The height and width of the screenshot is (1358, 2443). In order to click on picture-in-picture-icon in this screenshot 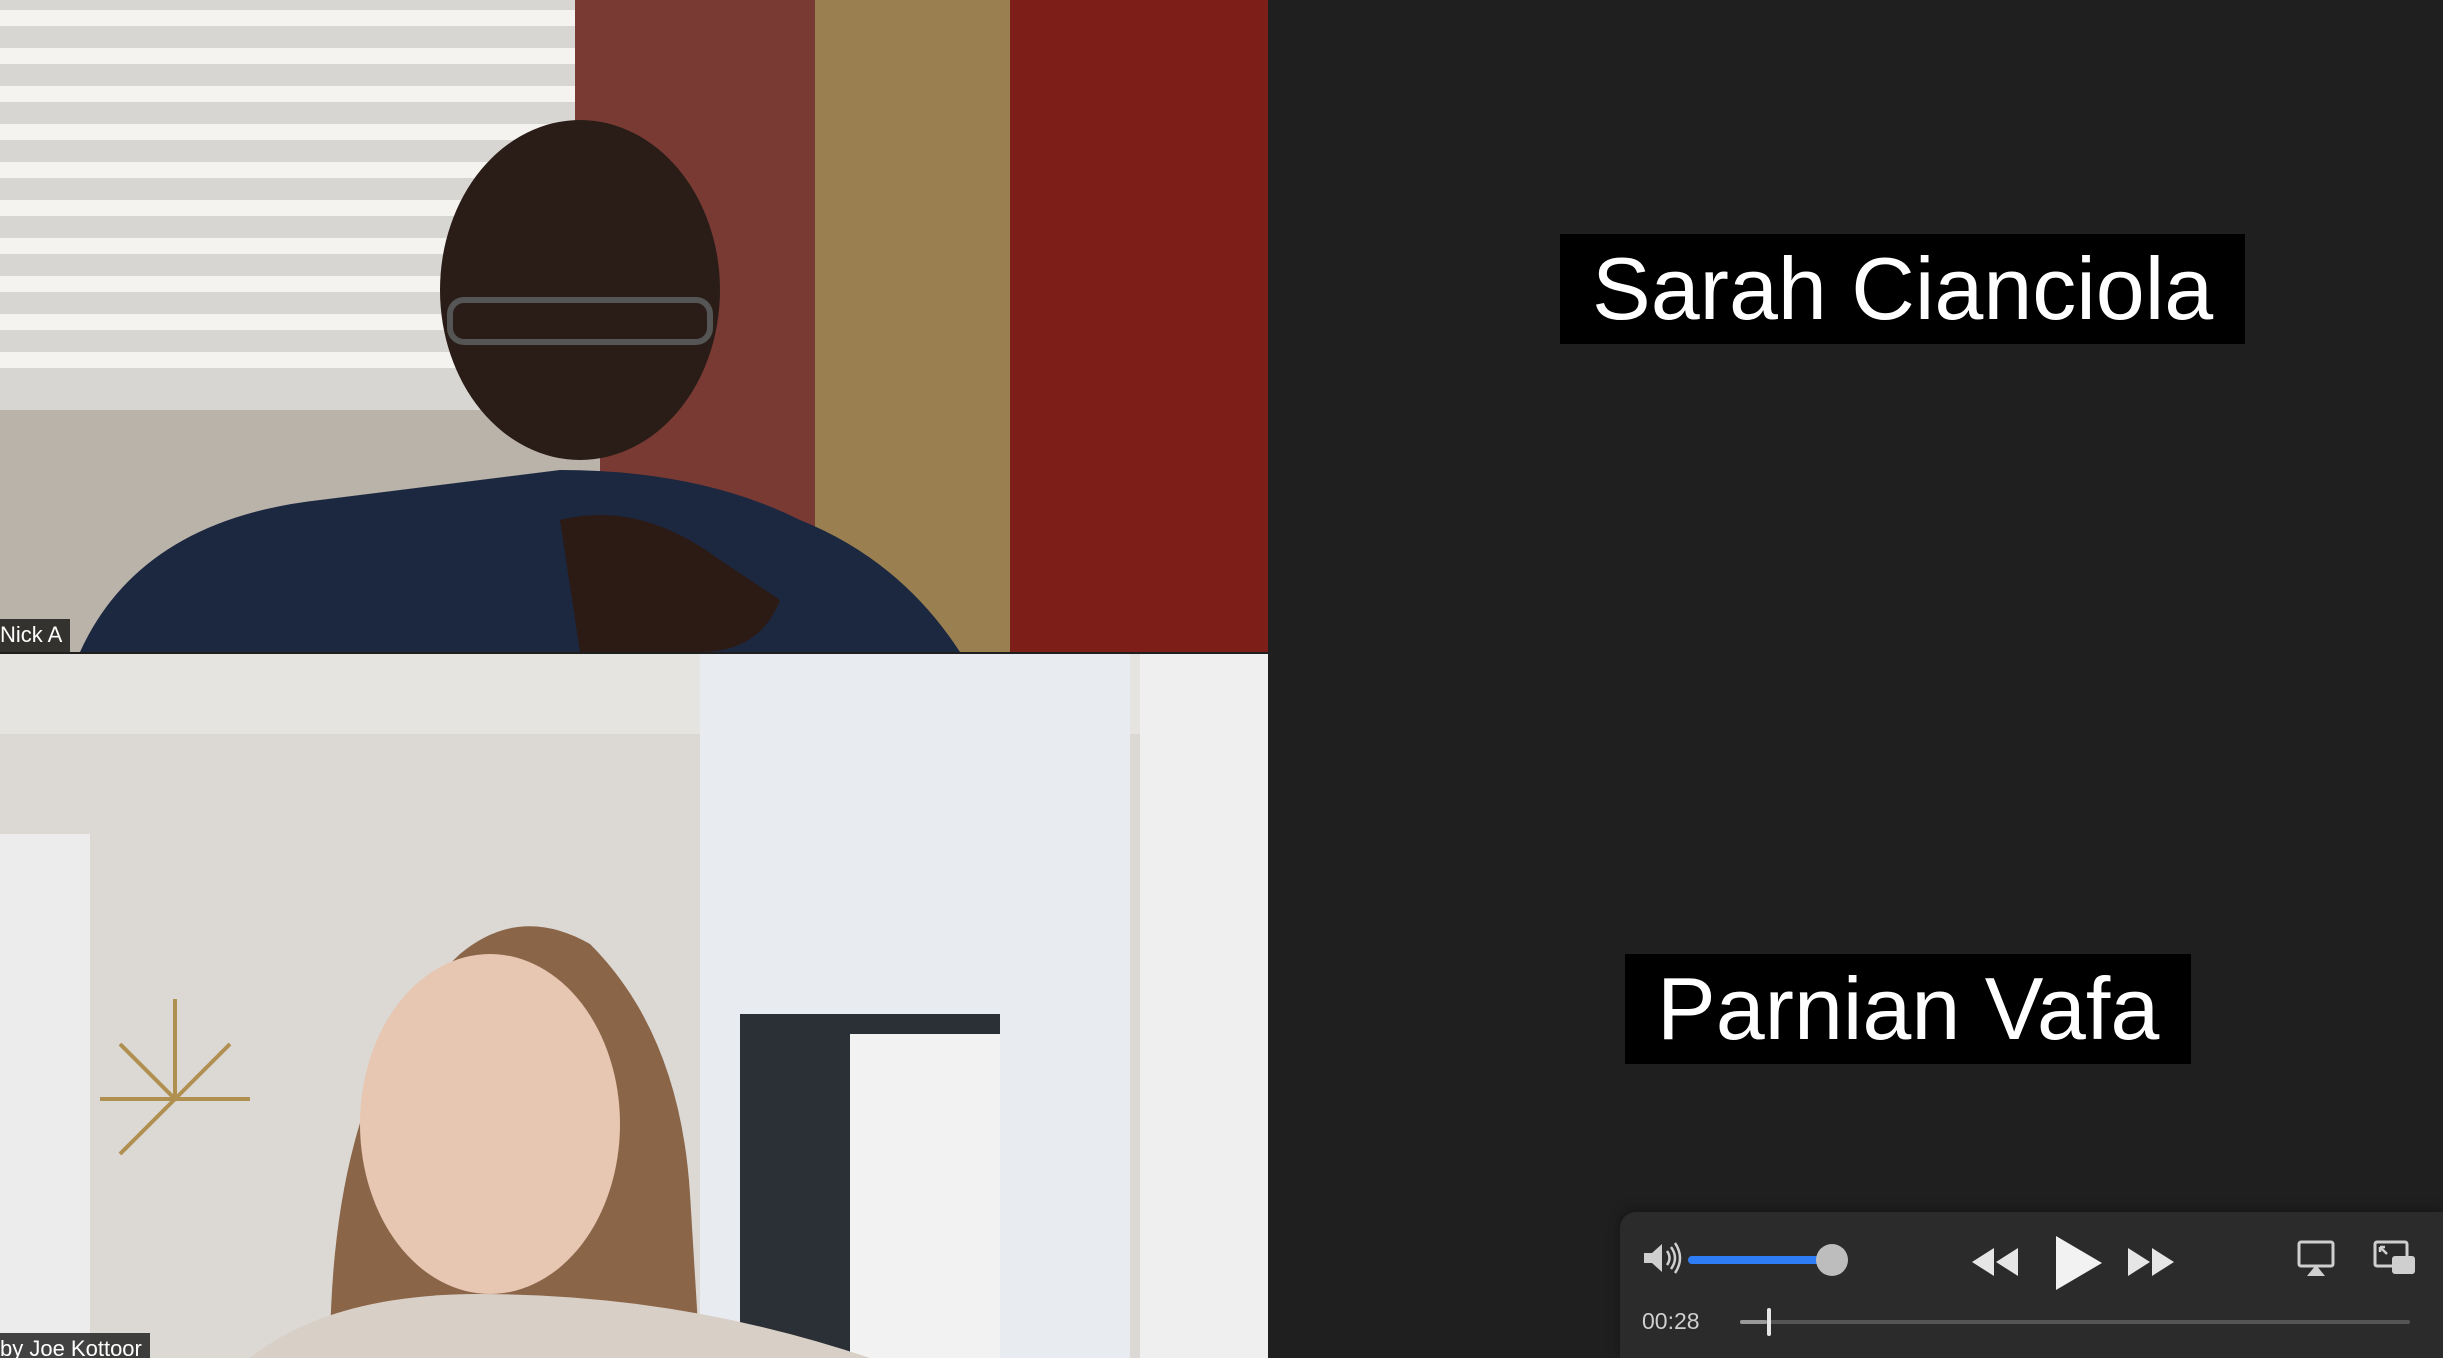, I will do `click(2394, 1257)`.